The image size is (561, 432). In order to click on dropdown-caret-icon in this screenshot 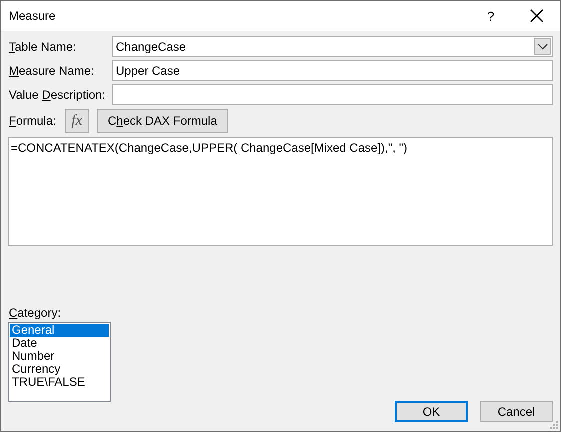, I will do `click(542, 46)`.